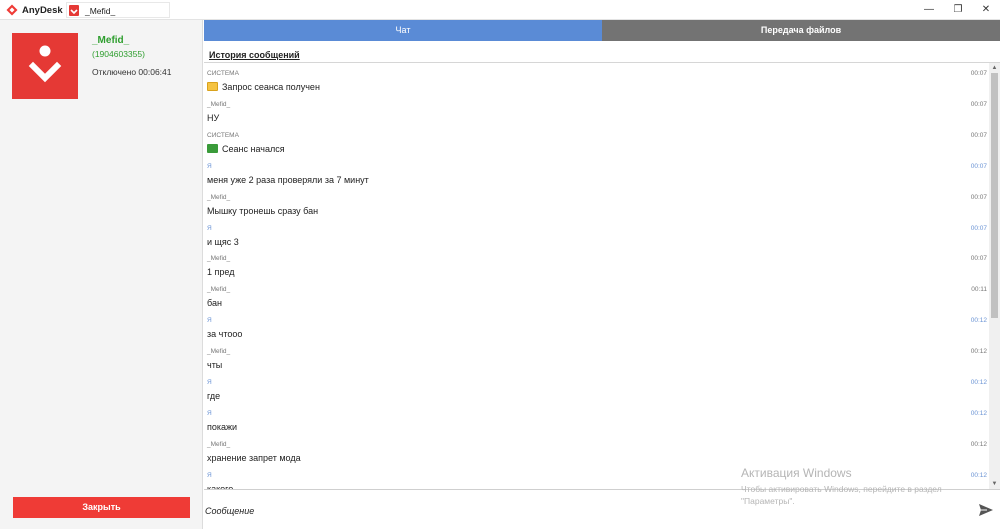 This screenshot has height=529, width=1000. Describe the element at coordinates (596, 449) in the screenshot. I see `chat-message: _Mefid_ 00:12 хранение запрет мода` at that location.